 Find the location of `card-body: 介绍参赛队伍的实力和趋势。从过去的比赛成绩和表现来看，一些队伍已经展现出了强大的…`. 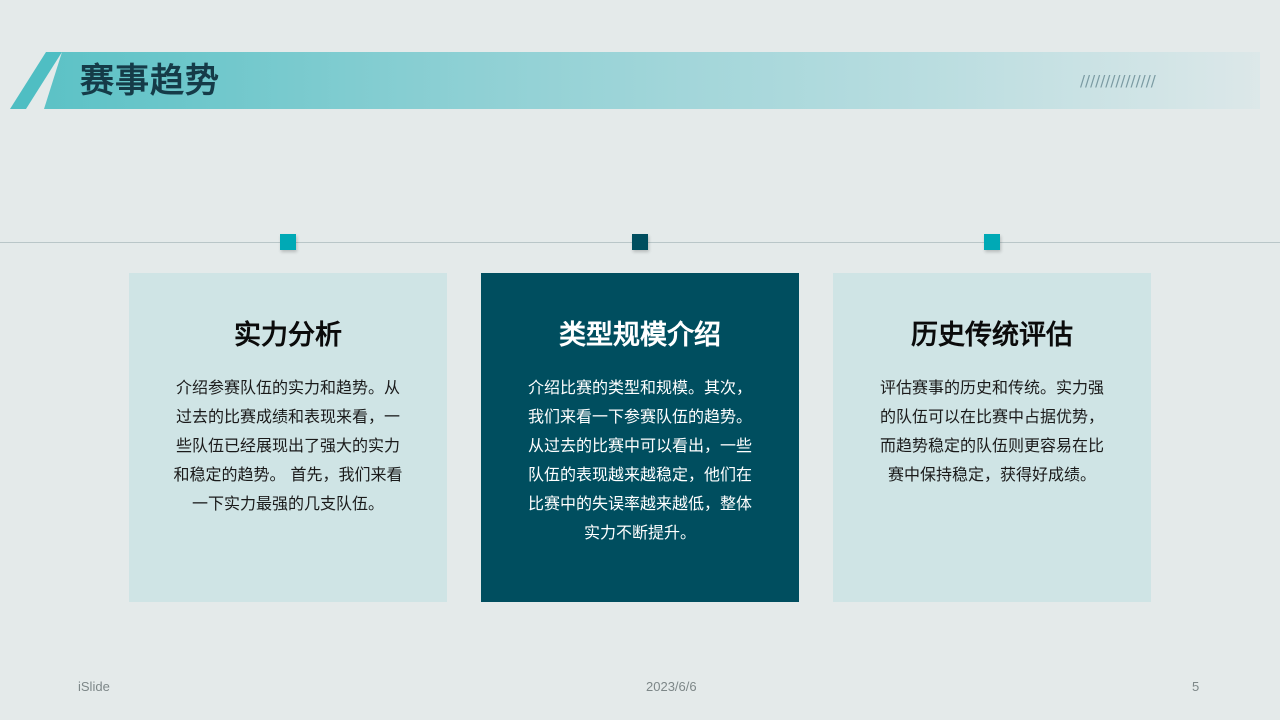

card-body: 介绍参赛队伍的实力和趋势。从过去的比赛成绩和表现来看，一些队伍已经展现出了强大的… is located at coordinates (288, 445).